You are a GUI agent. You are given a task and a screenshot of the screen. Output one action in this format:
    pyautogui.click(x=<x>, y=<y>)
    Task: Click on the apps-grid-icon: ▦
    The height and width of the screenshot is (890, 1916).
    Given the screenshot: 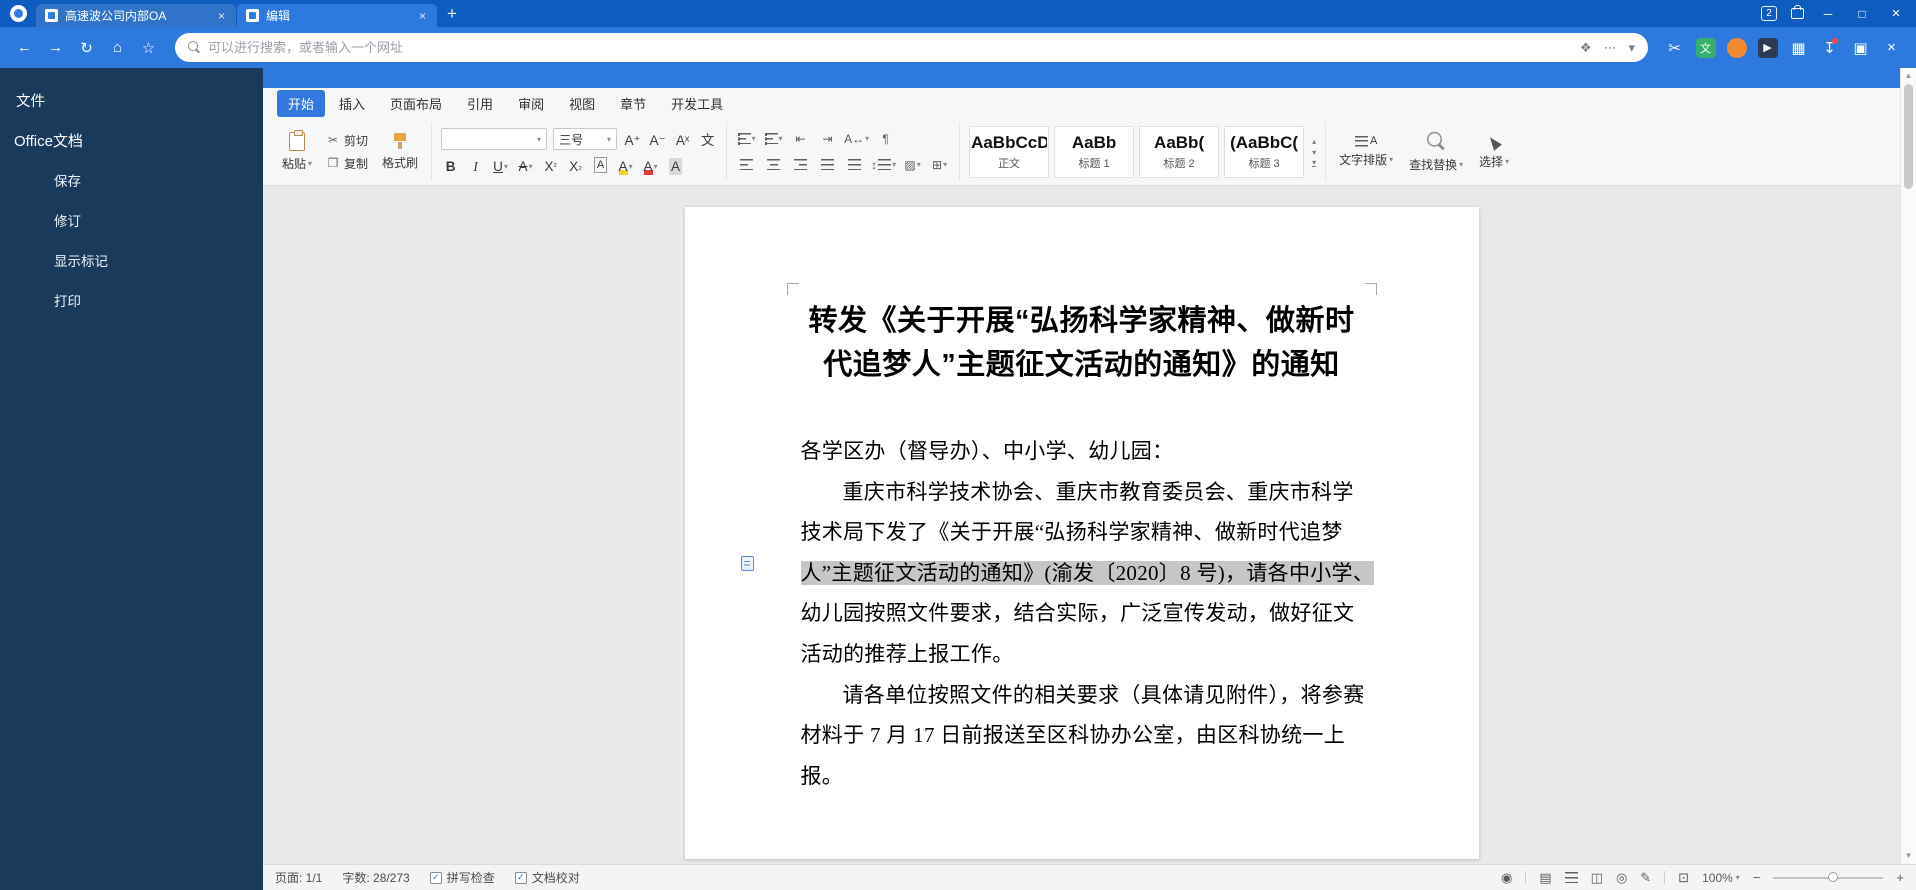 What is the action you would take?
    pyautogui.click(x=1798, y=47)
    